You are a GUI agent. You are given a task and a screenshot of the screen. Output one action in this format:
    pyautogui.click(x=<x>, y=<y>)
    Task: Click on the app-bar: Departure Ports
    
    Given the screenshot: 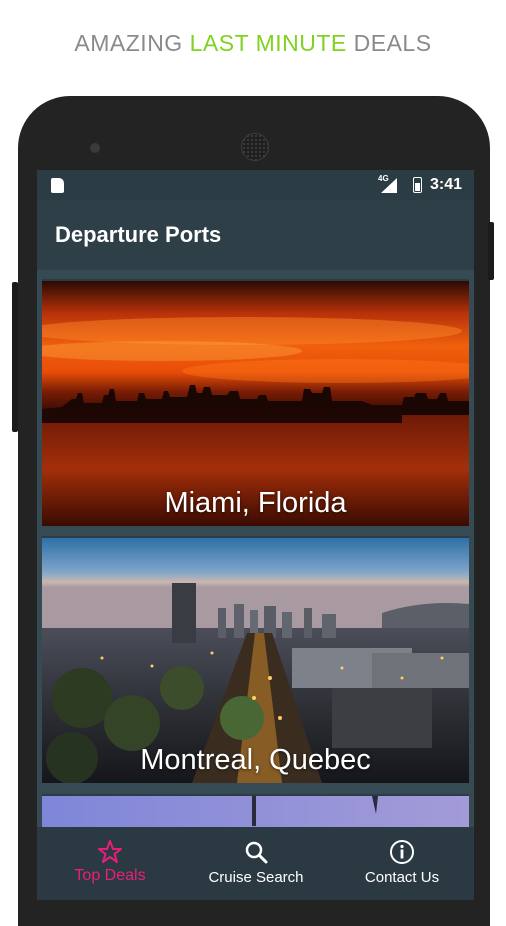 What is the action you would take?
    pyautogui.click(x=255, y=235)
    